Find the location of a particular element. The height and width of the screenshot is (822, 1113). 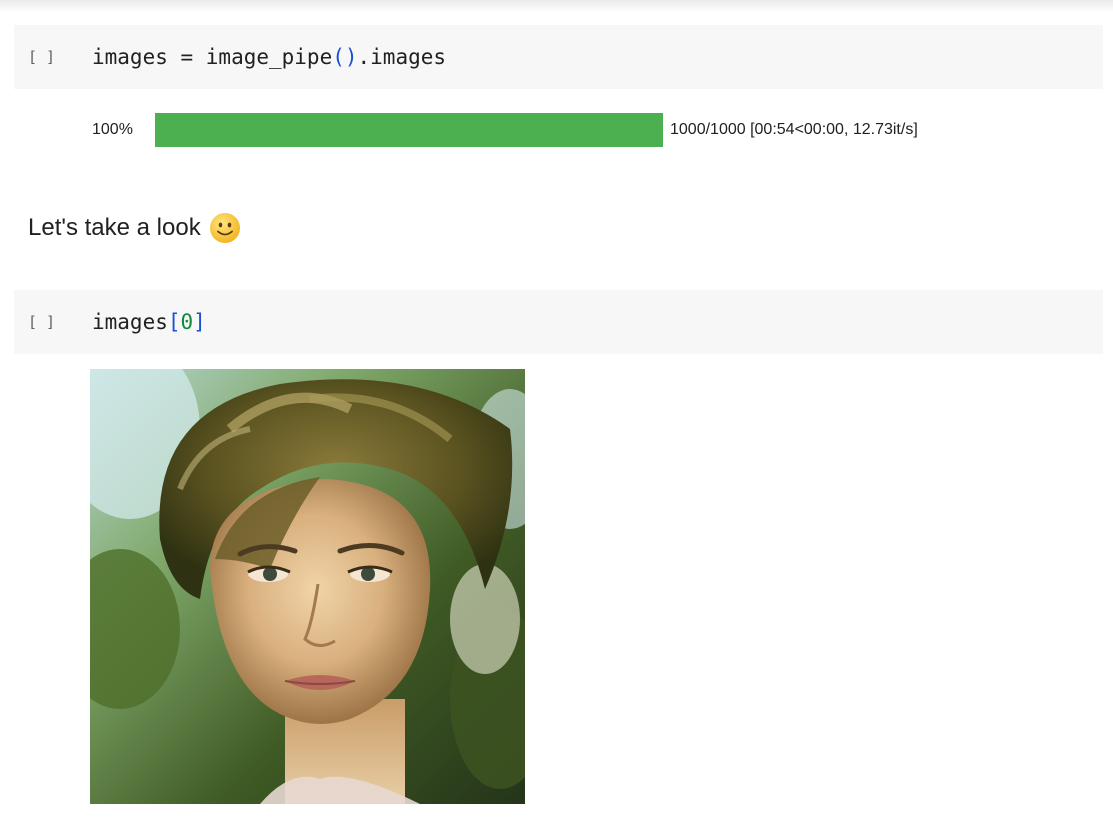

markdown-cell: Let's take a look is located at coordinates (134, 228).